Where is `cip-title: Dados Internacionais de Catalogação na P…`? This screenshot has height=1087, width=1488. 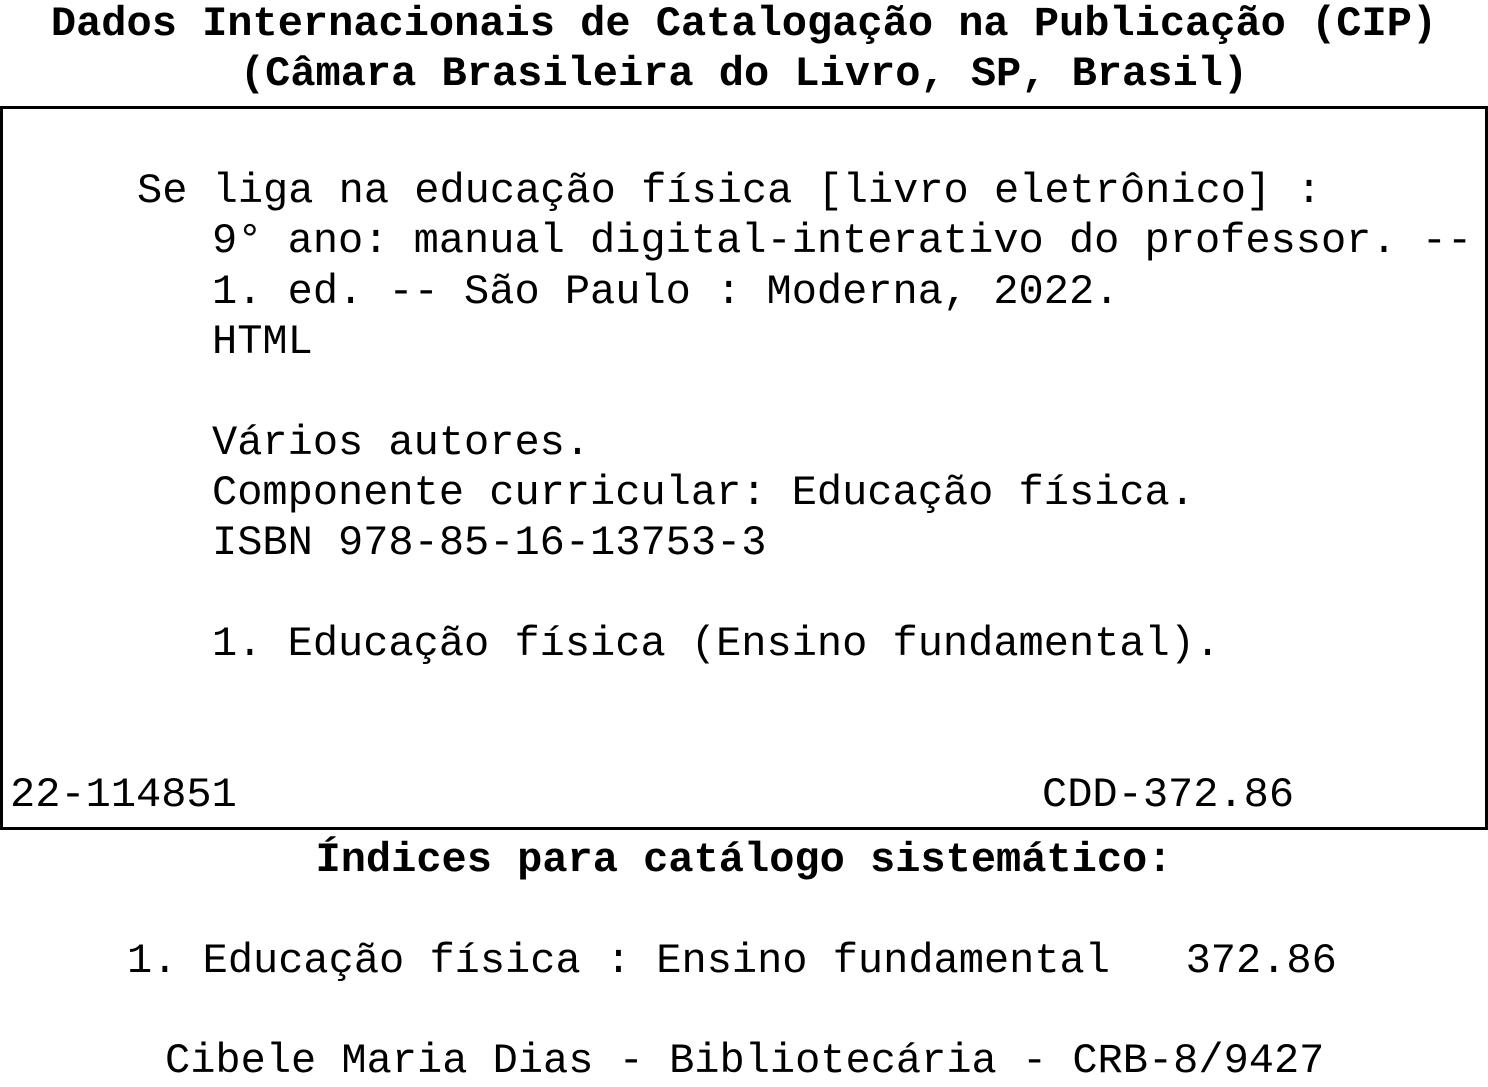 cip-title: Dados Internacionais de Catalogação na P… is located at coordinates (744, 24).